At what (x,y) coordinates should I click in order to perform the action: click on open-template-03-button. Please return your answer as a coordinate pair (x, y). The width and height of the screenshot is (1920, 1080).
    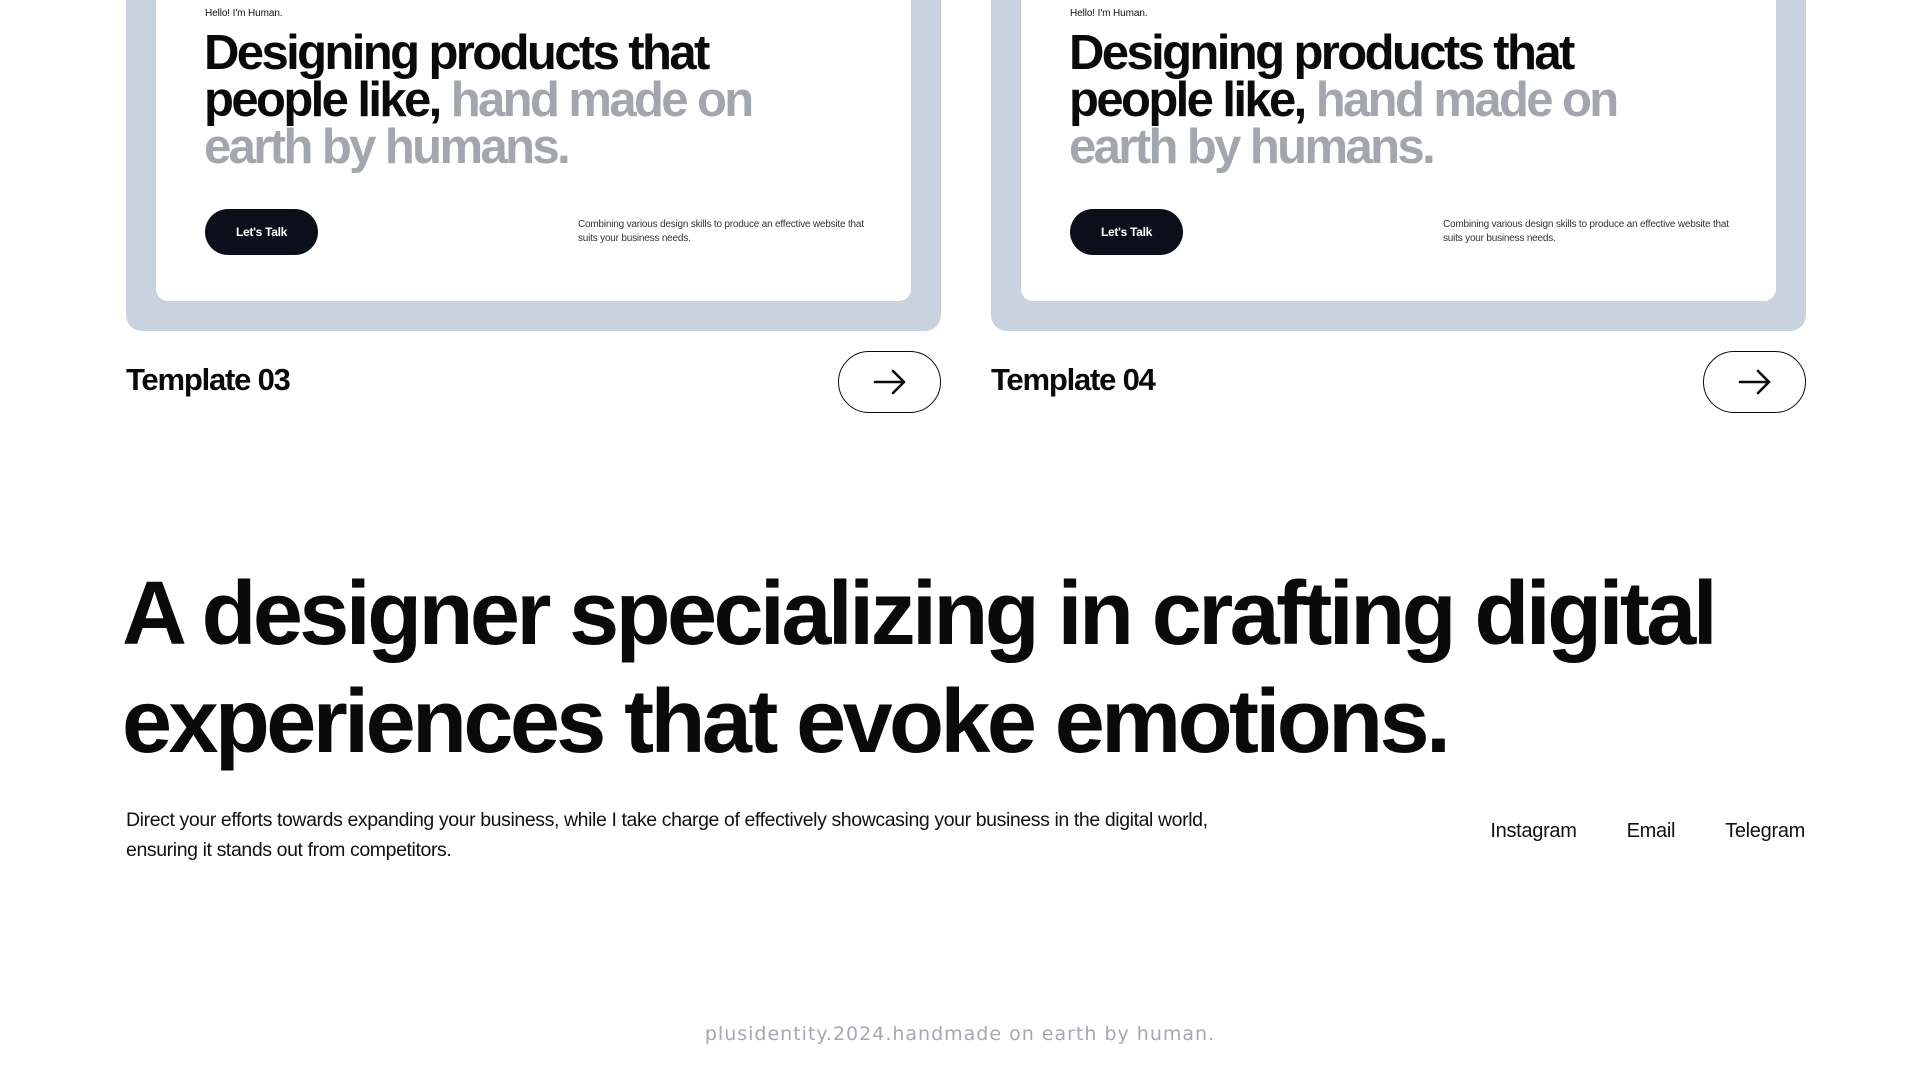
    Looking at the image, I should click on (889, 382).